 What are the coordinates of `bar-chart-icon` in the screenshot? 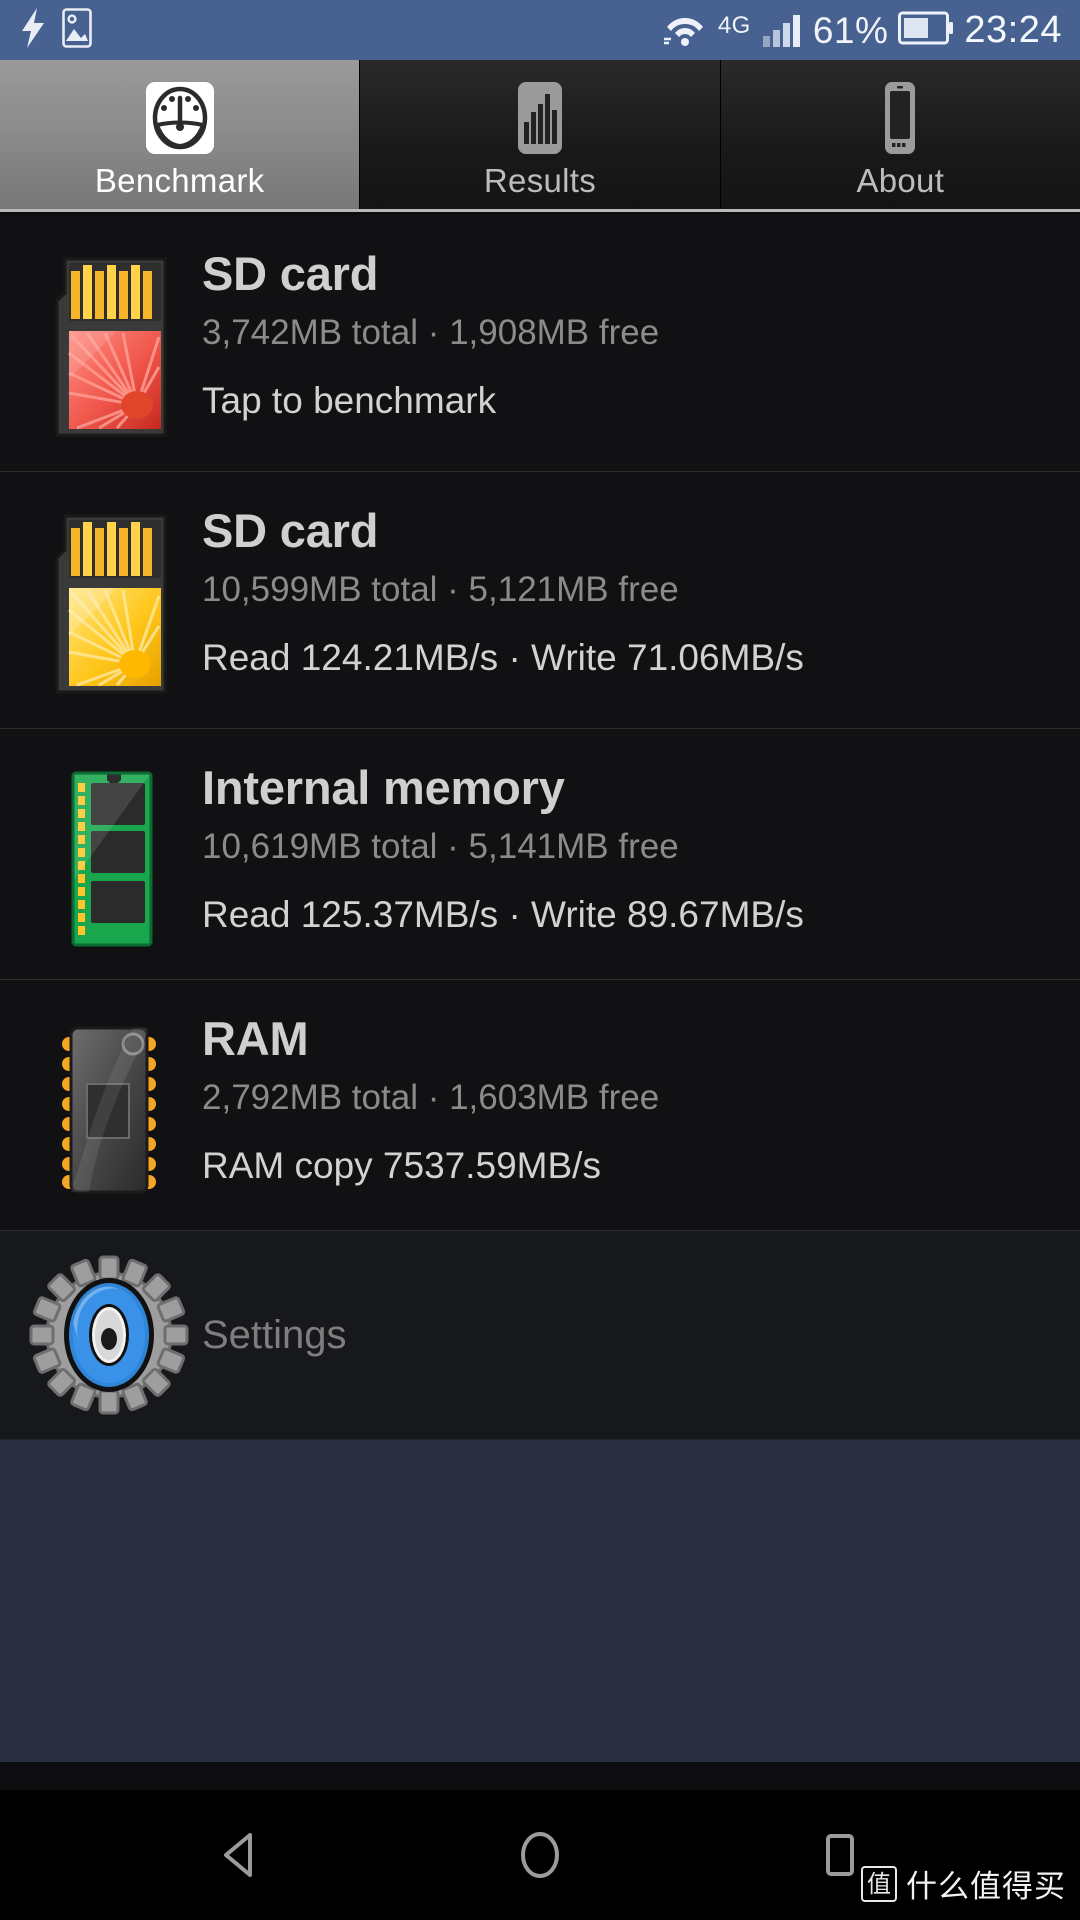 It's located at (540, 118).